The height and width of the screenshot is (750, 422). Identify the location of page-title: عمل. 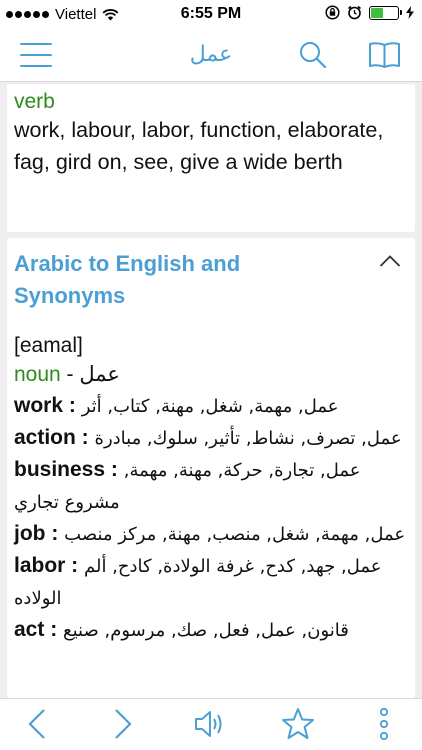
(211, 54).